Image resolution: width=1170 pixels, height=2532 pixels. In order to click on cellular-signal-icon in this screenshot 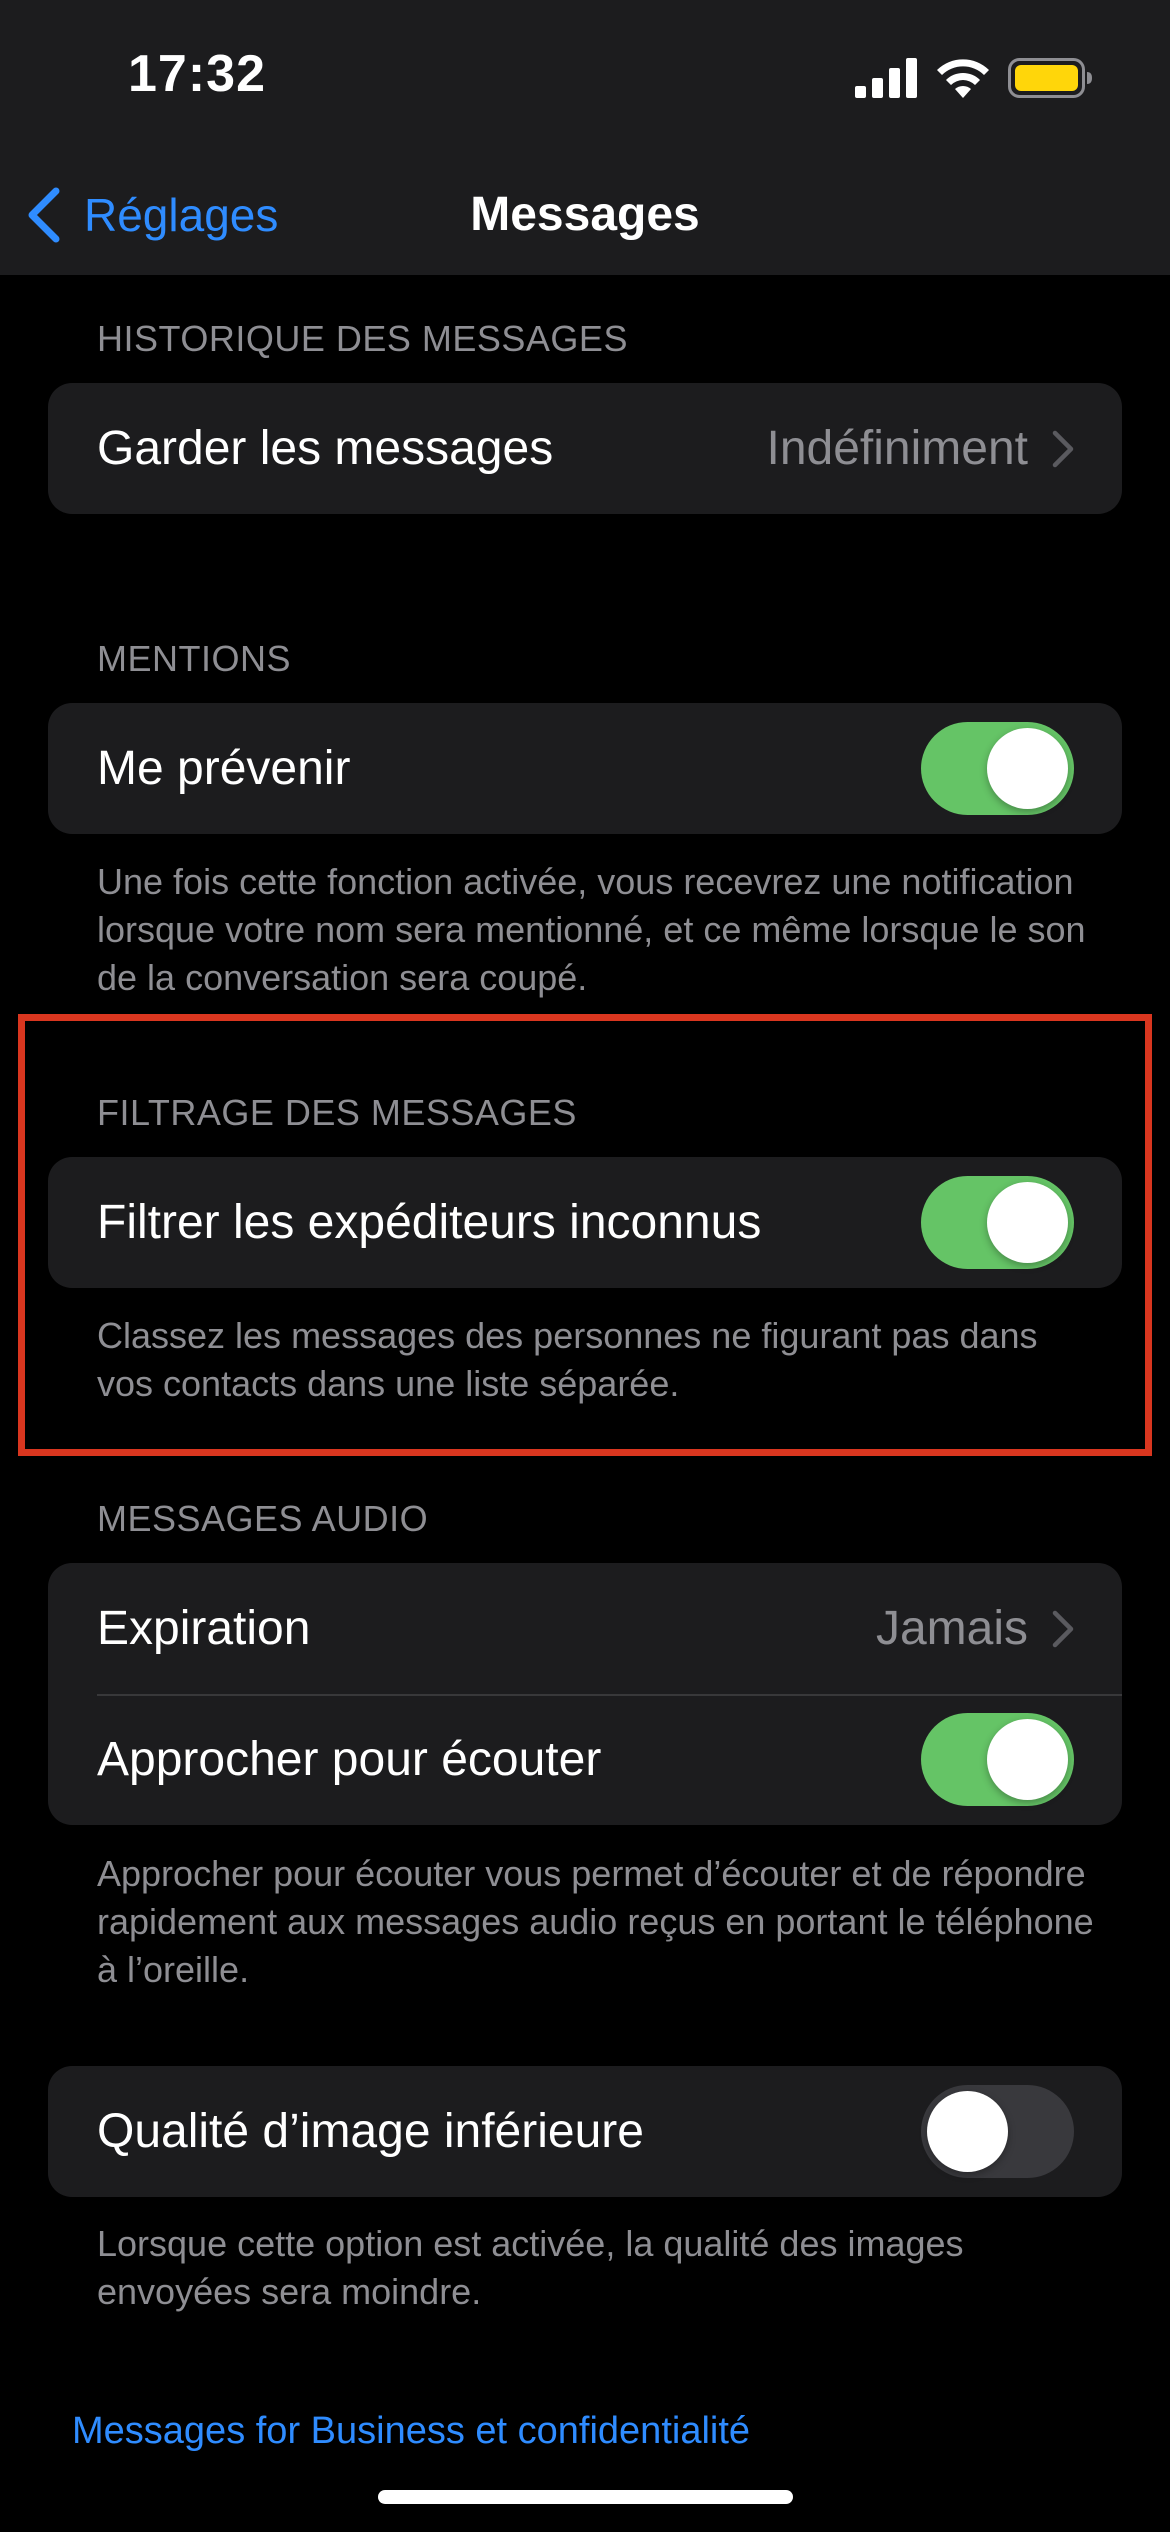, I will do `click(886, 78)`.